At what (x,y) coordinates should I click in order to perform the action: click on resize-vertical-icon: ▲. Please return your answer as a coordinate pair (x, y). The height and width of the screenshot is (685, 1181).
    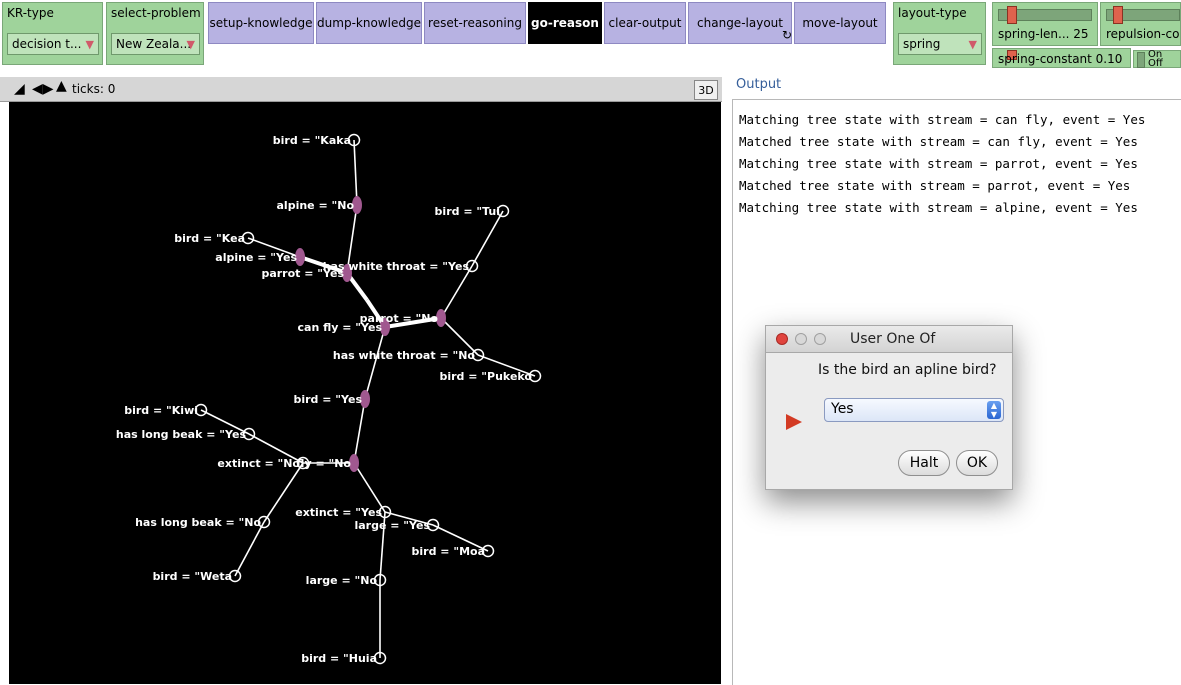
    Looking at the image, I should click on (61, 86).